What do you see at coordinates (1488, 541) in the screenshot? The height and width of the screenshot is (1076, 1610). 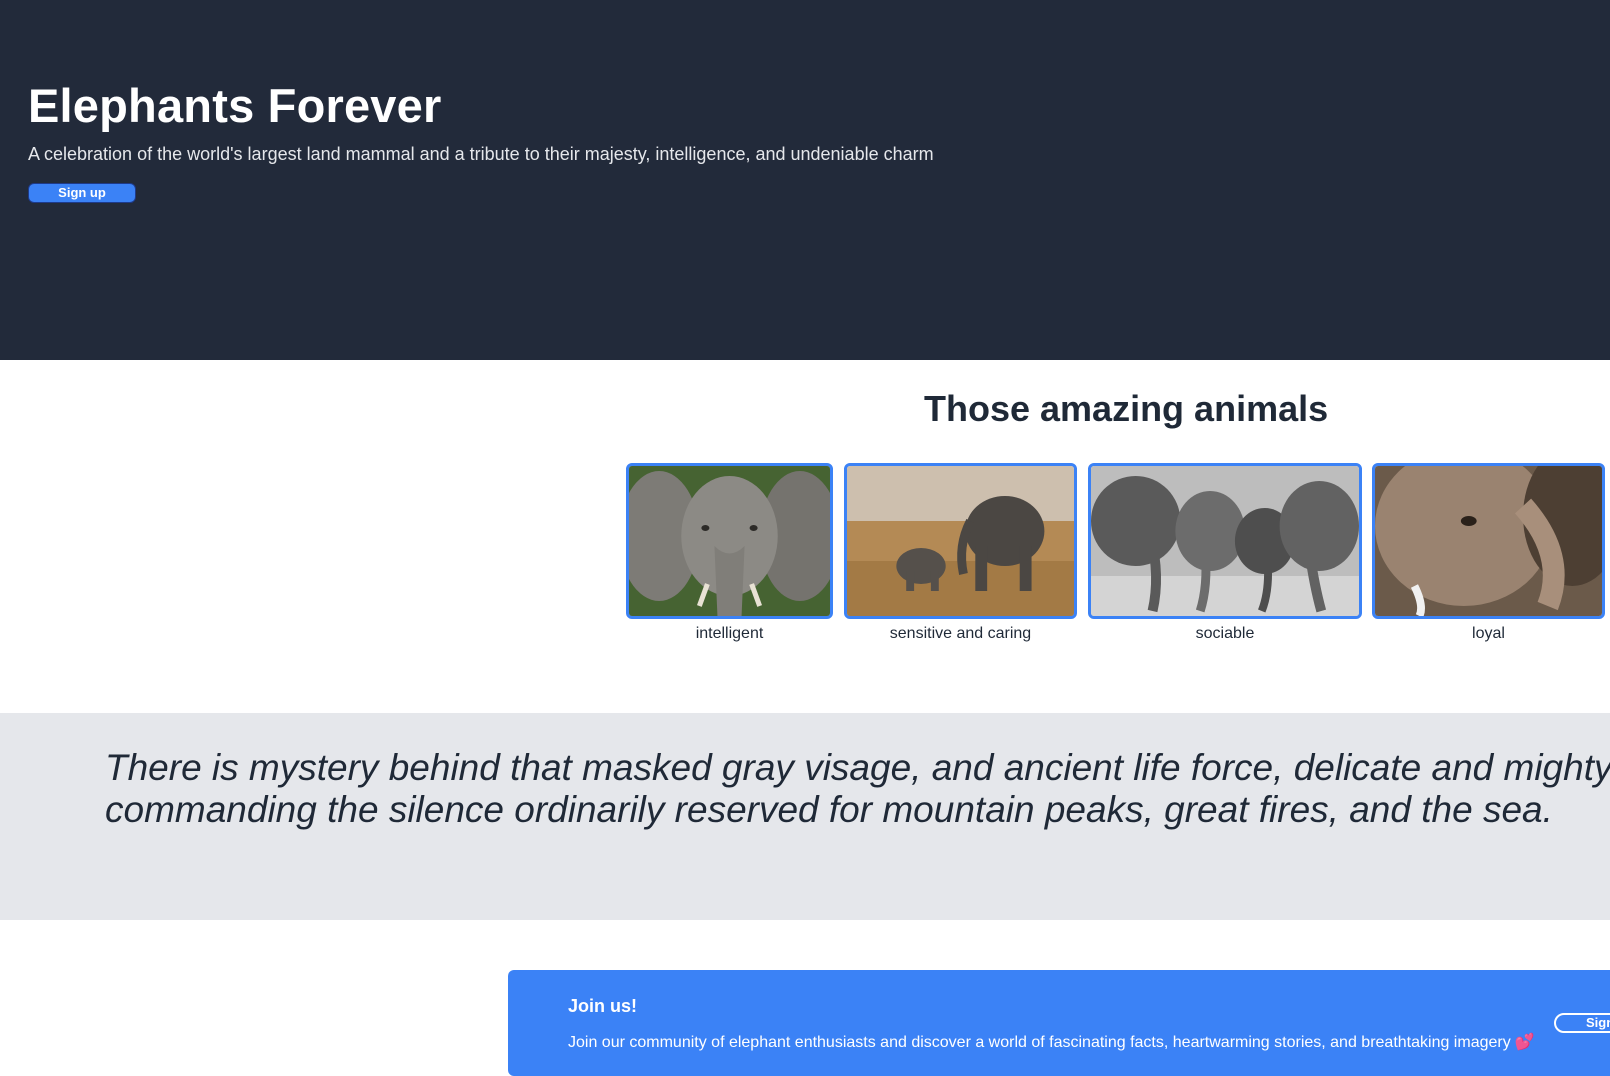 I see `elephant-closeup-image` at bounding box center [1488, 541].